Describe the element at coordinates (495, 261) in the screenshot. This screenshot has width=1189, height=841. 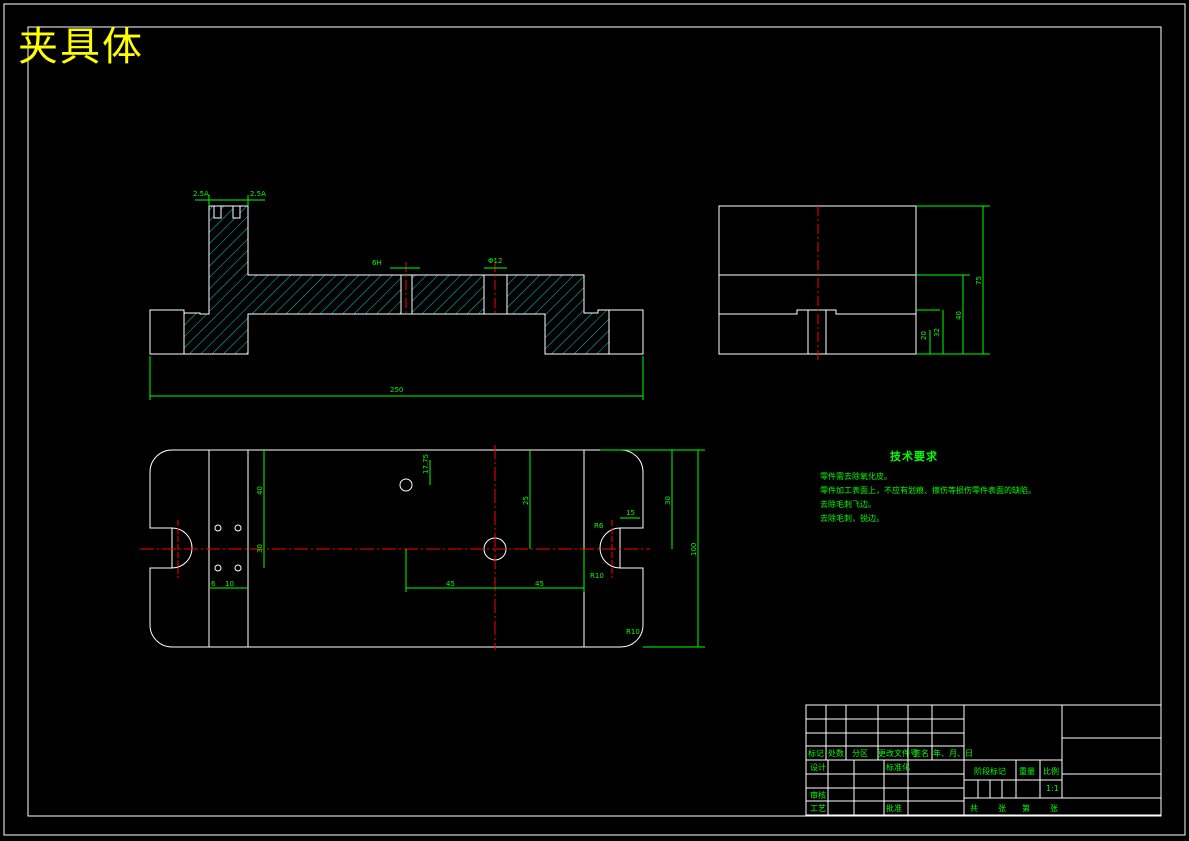
I see `dim-hole: Φ12` at that location.